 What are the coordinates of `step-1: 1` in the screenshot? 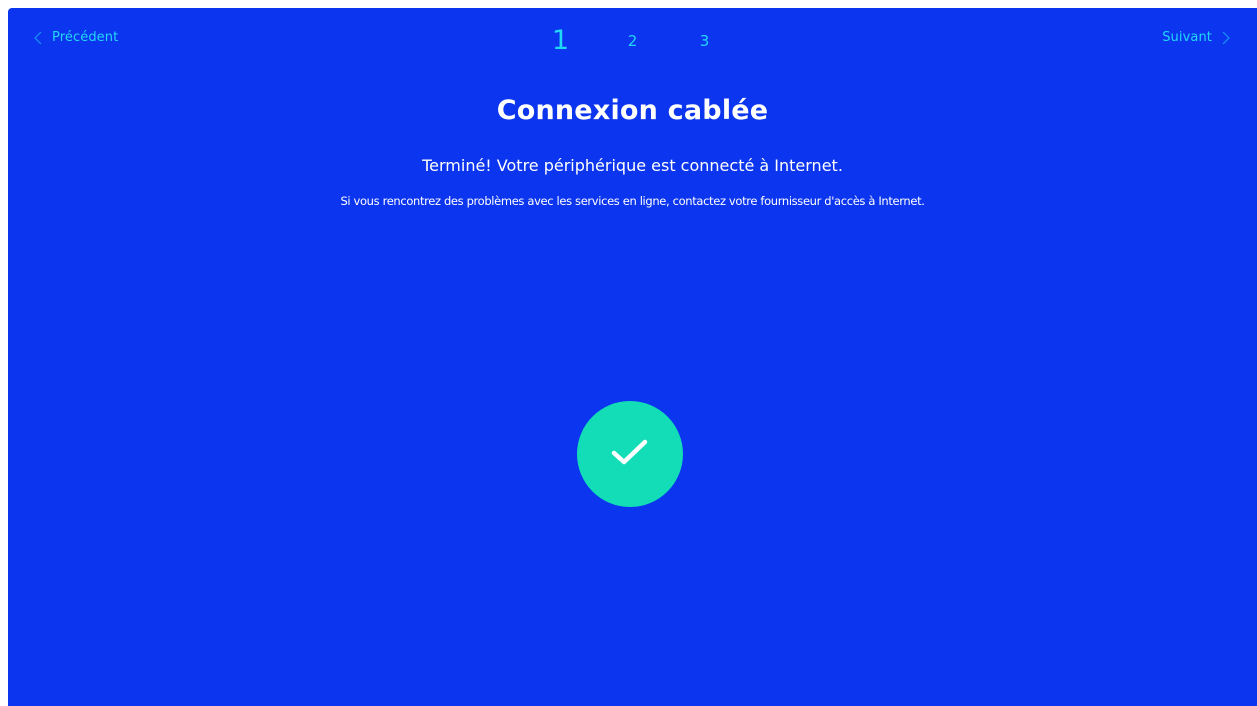 It's located at (561, 41).